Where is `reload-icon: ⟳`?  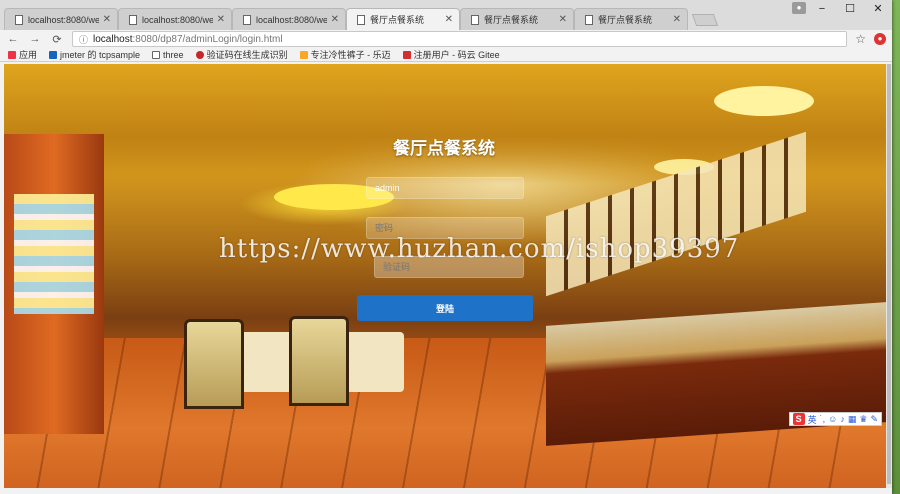
reload-icon: ⟳ is located at coordinates (57, 39).